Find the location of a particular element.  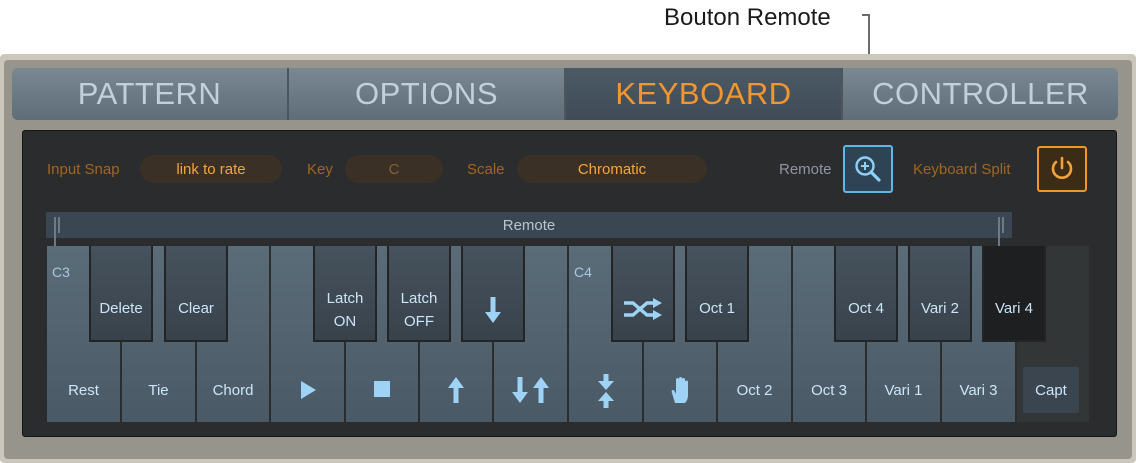

white-key-label: Oct 3 is located at coordinates (829, 390).